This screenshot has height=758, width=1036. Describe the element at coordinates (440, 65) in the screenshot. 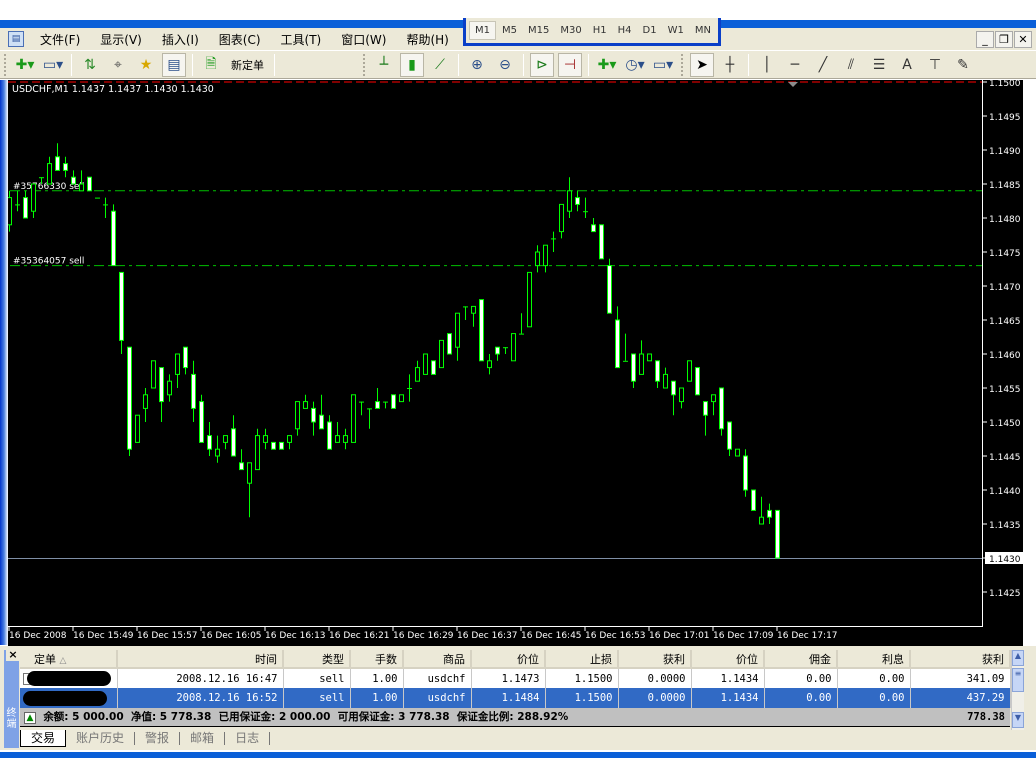

I see `line-chart-icon: ⟋` at that location.